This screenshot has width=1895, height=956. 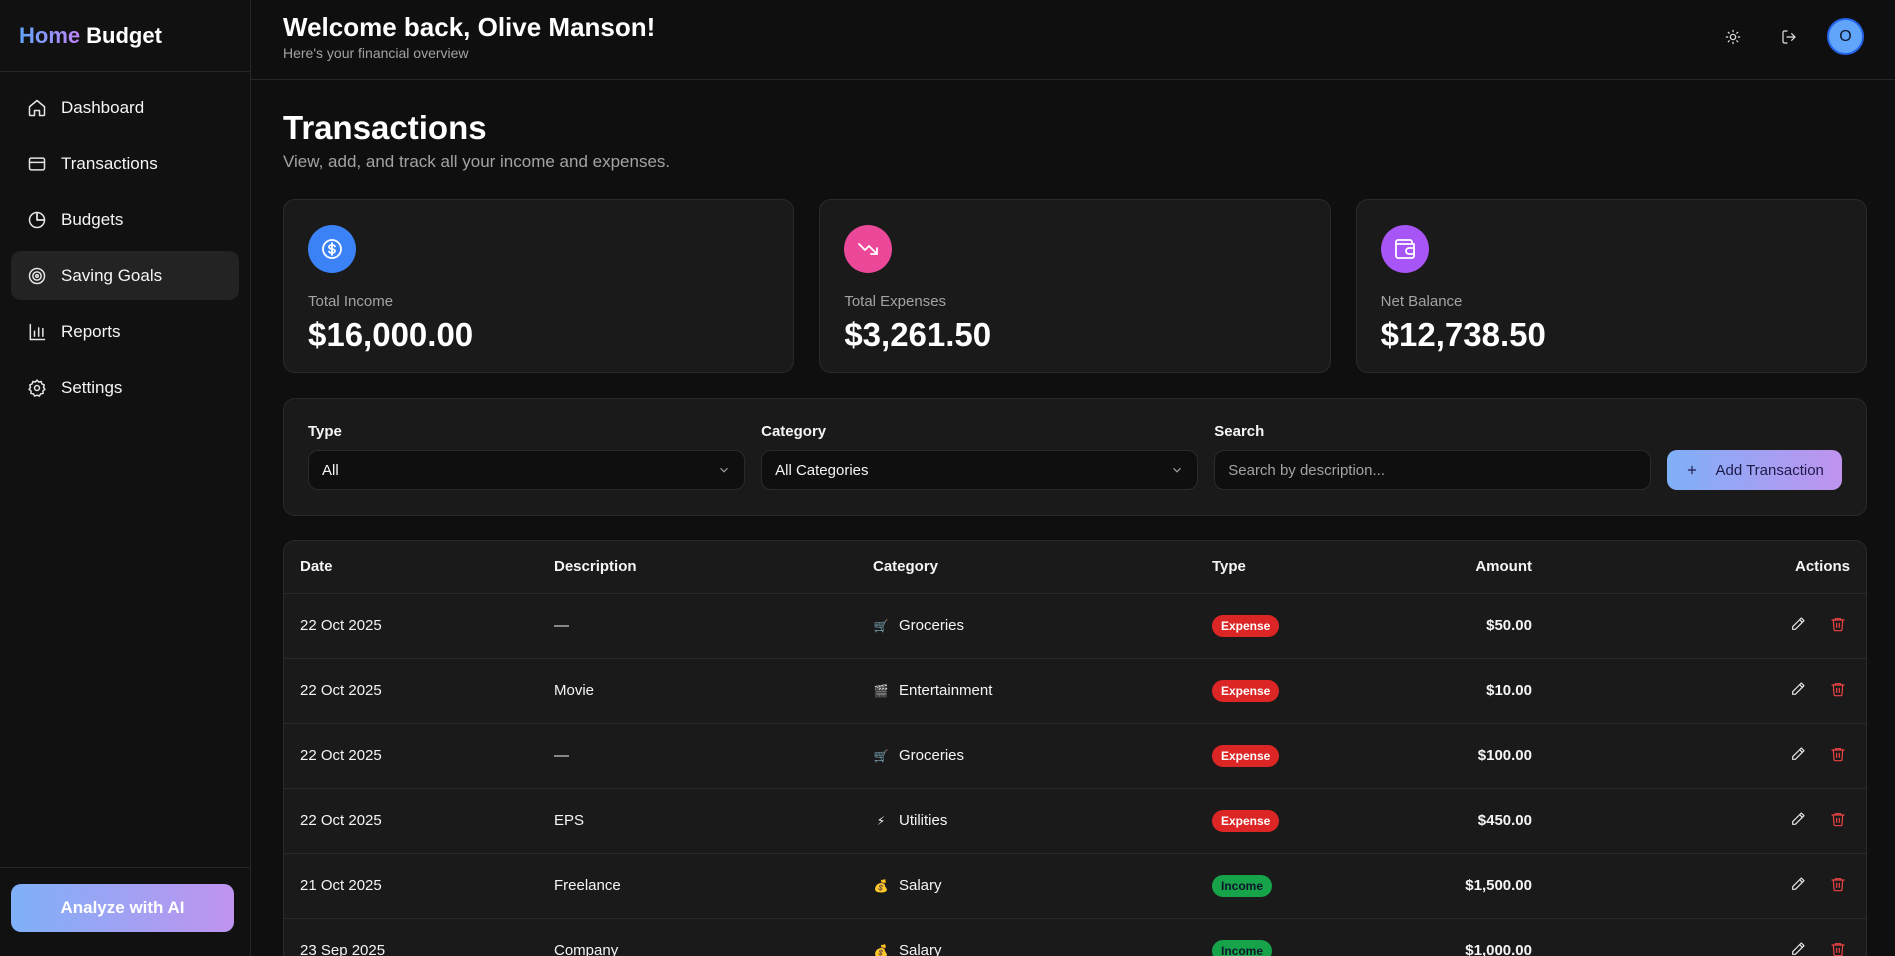 What do you see at coordinates (125, 387) in the screenshot?
I see `sidebar-item-settings: Settings` at bounding box center [125, 387].